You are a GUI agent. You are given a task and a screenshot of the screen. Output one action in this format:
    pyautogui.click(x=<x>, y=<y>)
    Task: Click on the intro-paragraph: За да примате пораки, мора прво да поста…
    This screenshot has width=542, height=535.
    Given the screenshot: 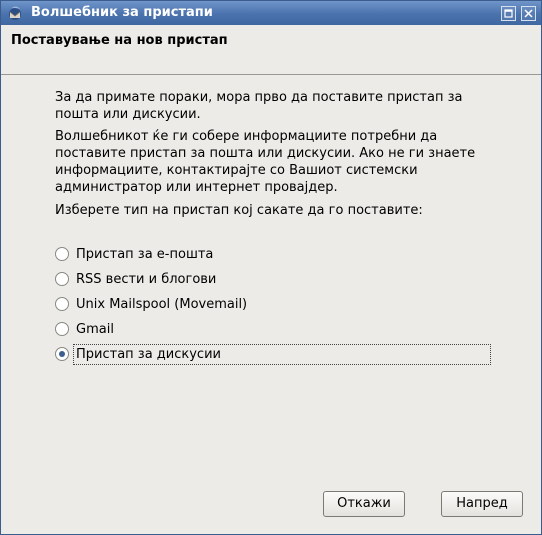 What is the action you would take?
    pyautogui.click(x=259, y=106)
    